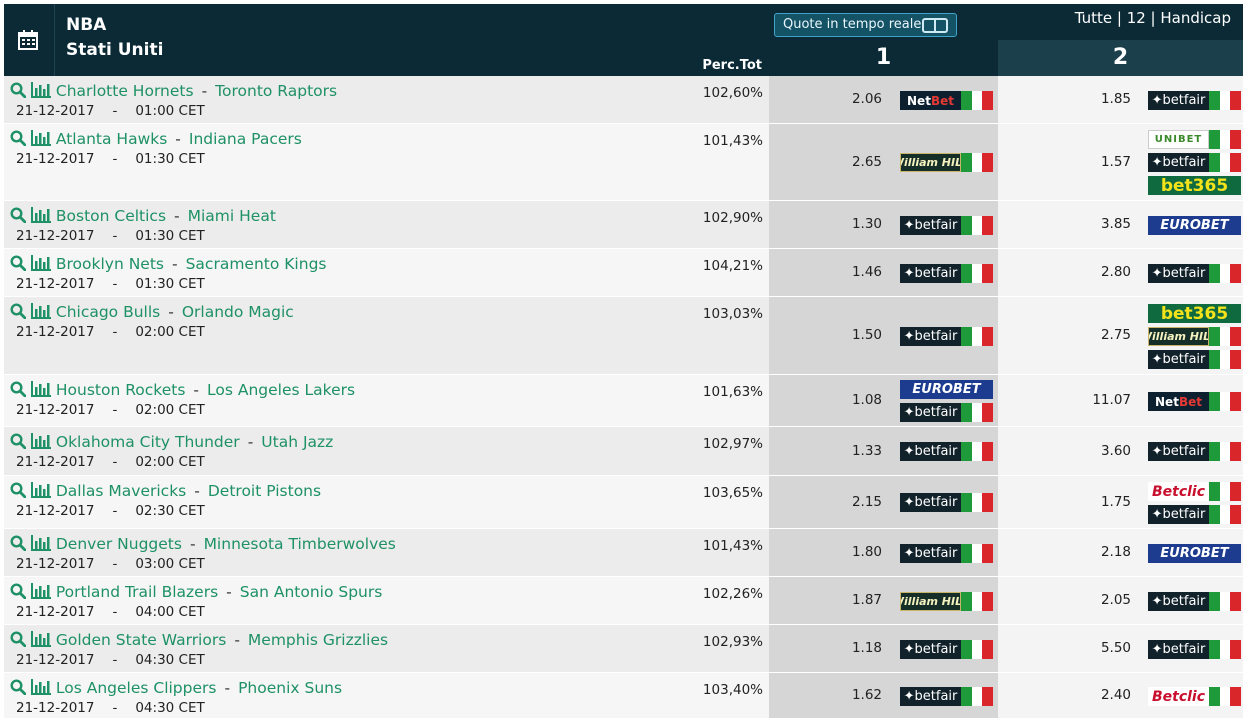 The image size is (1247, 718). What do you see at coordinates (867, 552) in the screenshot?
I see `odd-value-1: 1.80` at bounding box center [867, 552].